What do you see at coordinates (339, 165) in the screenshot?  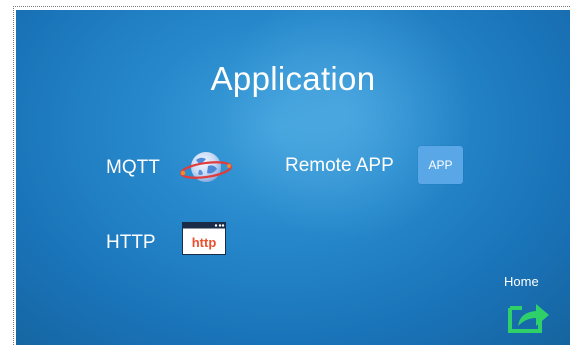 I see `remote-app-label: Remote APP` at bounding box center [339, 165].